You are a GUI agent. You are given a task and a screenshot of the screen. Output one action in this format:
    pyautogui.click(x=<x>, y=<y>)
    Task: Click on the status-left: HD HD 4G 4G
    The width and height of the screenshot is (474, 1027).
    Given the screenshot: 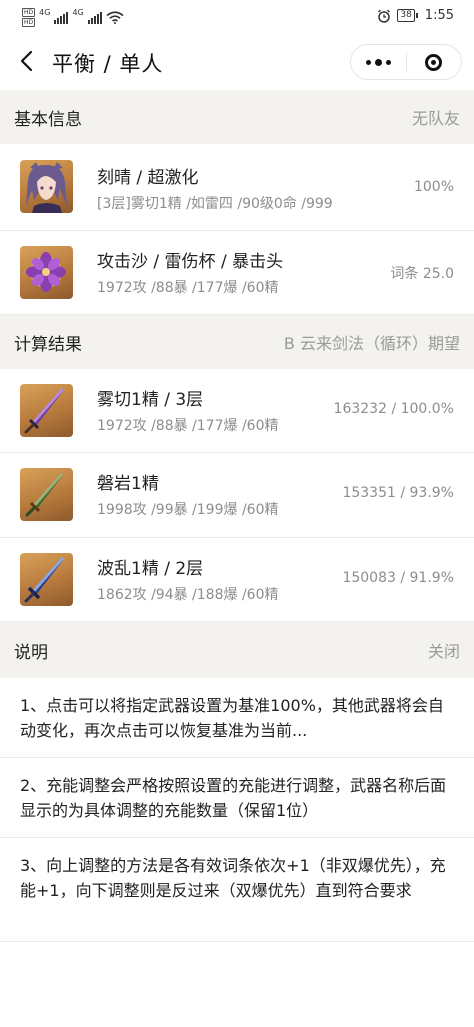 What is the action you would take?
    pyautogui.click(x=73, y=17)
    